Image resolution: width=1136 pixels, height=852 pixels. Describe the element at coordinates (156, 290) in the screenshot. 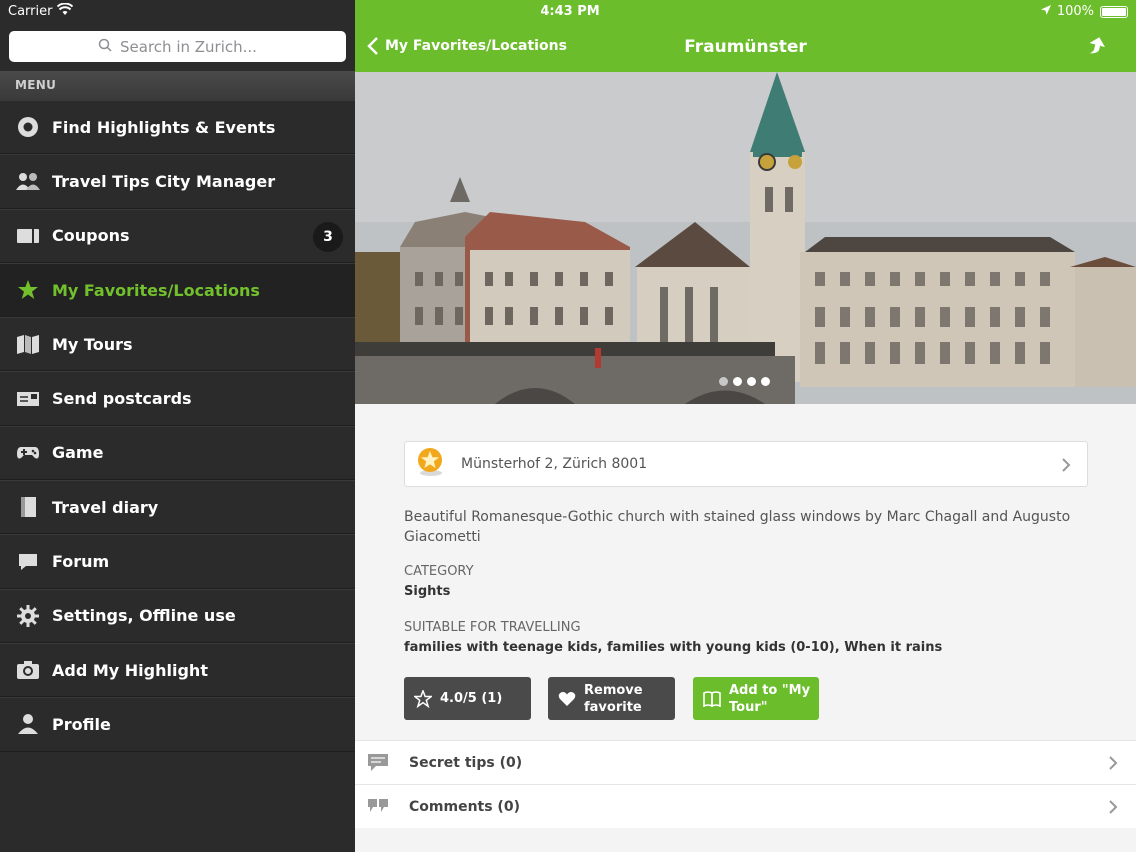

I see `menu-item-label: My Favorites/Locations` at that location.